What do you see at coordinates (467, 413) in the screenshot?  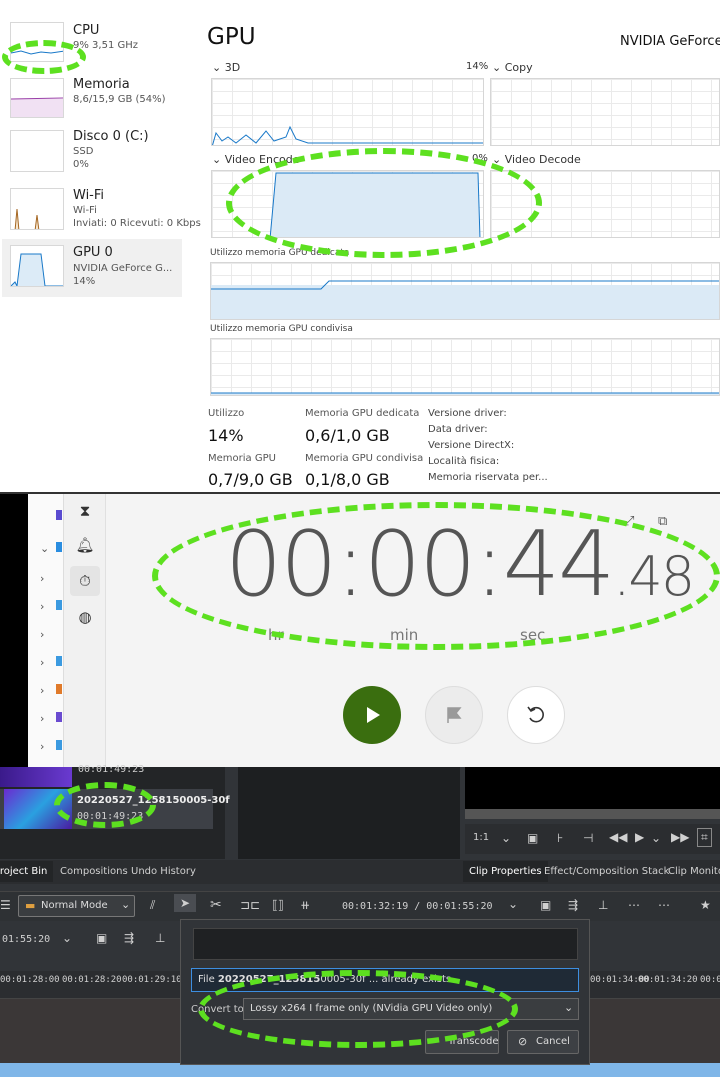 I see `info-driver-version: Versione driver:` at bounding box center [467, 413].